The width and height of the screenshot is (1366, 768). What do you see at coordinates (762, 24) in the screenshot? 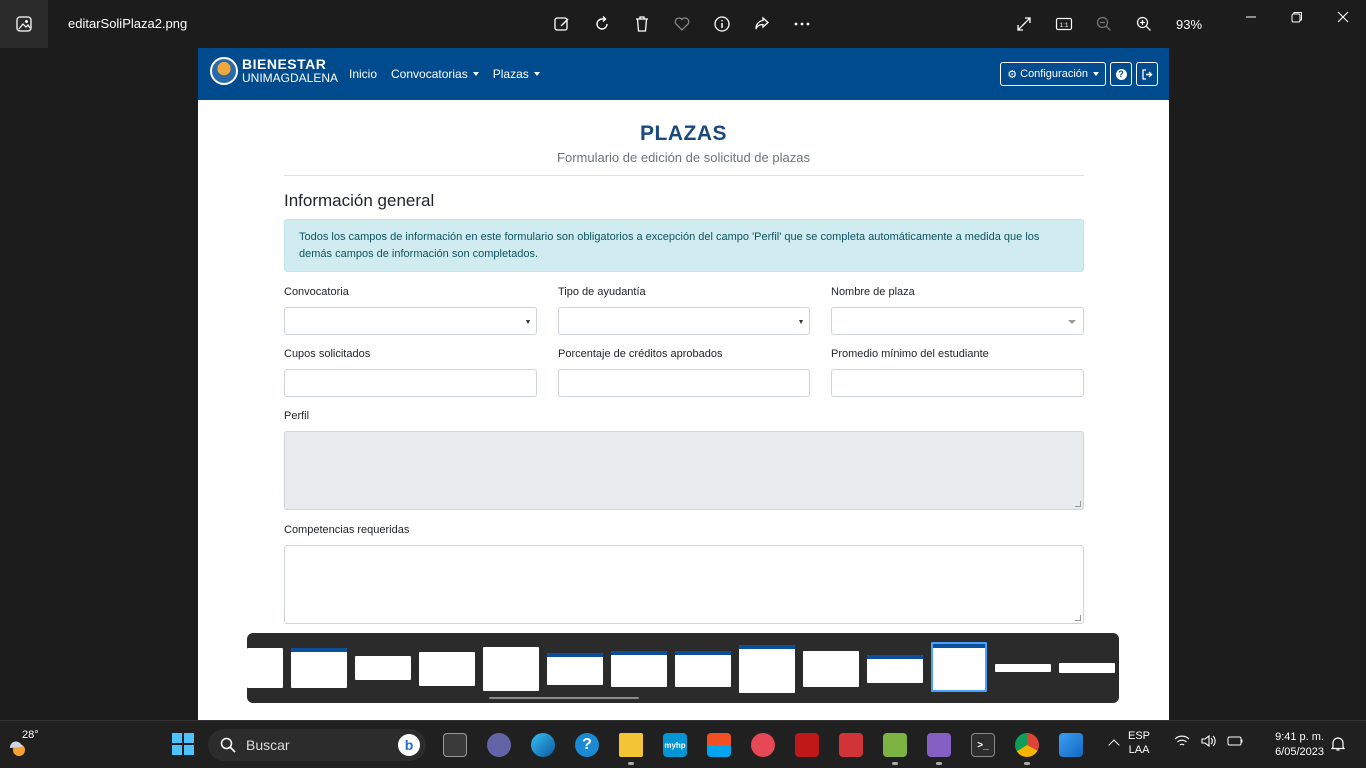
I see `share-icon` at bounding box center [762, 24].